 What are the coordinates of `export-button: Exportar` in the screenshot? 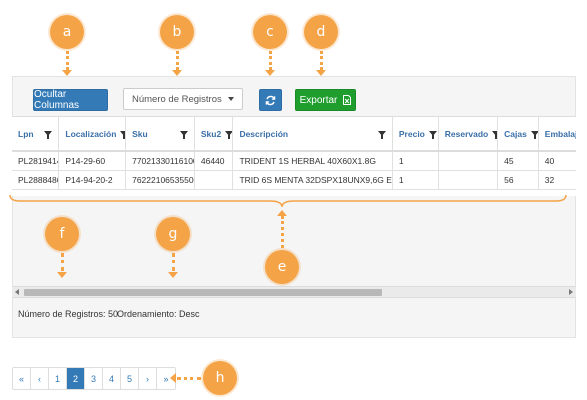 It's located at (325, 100).